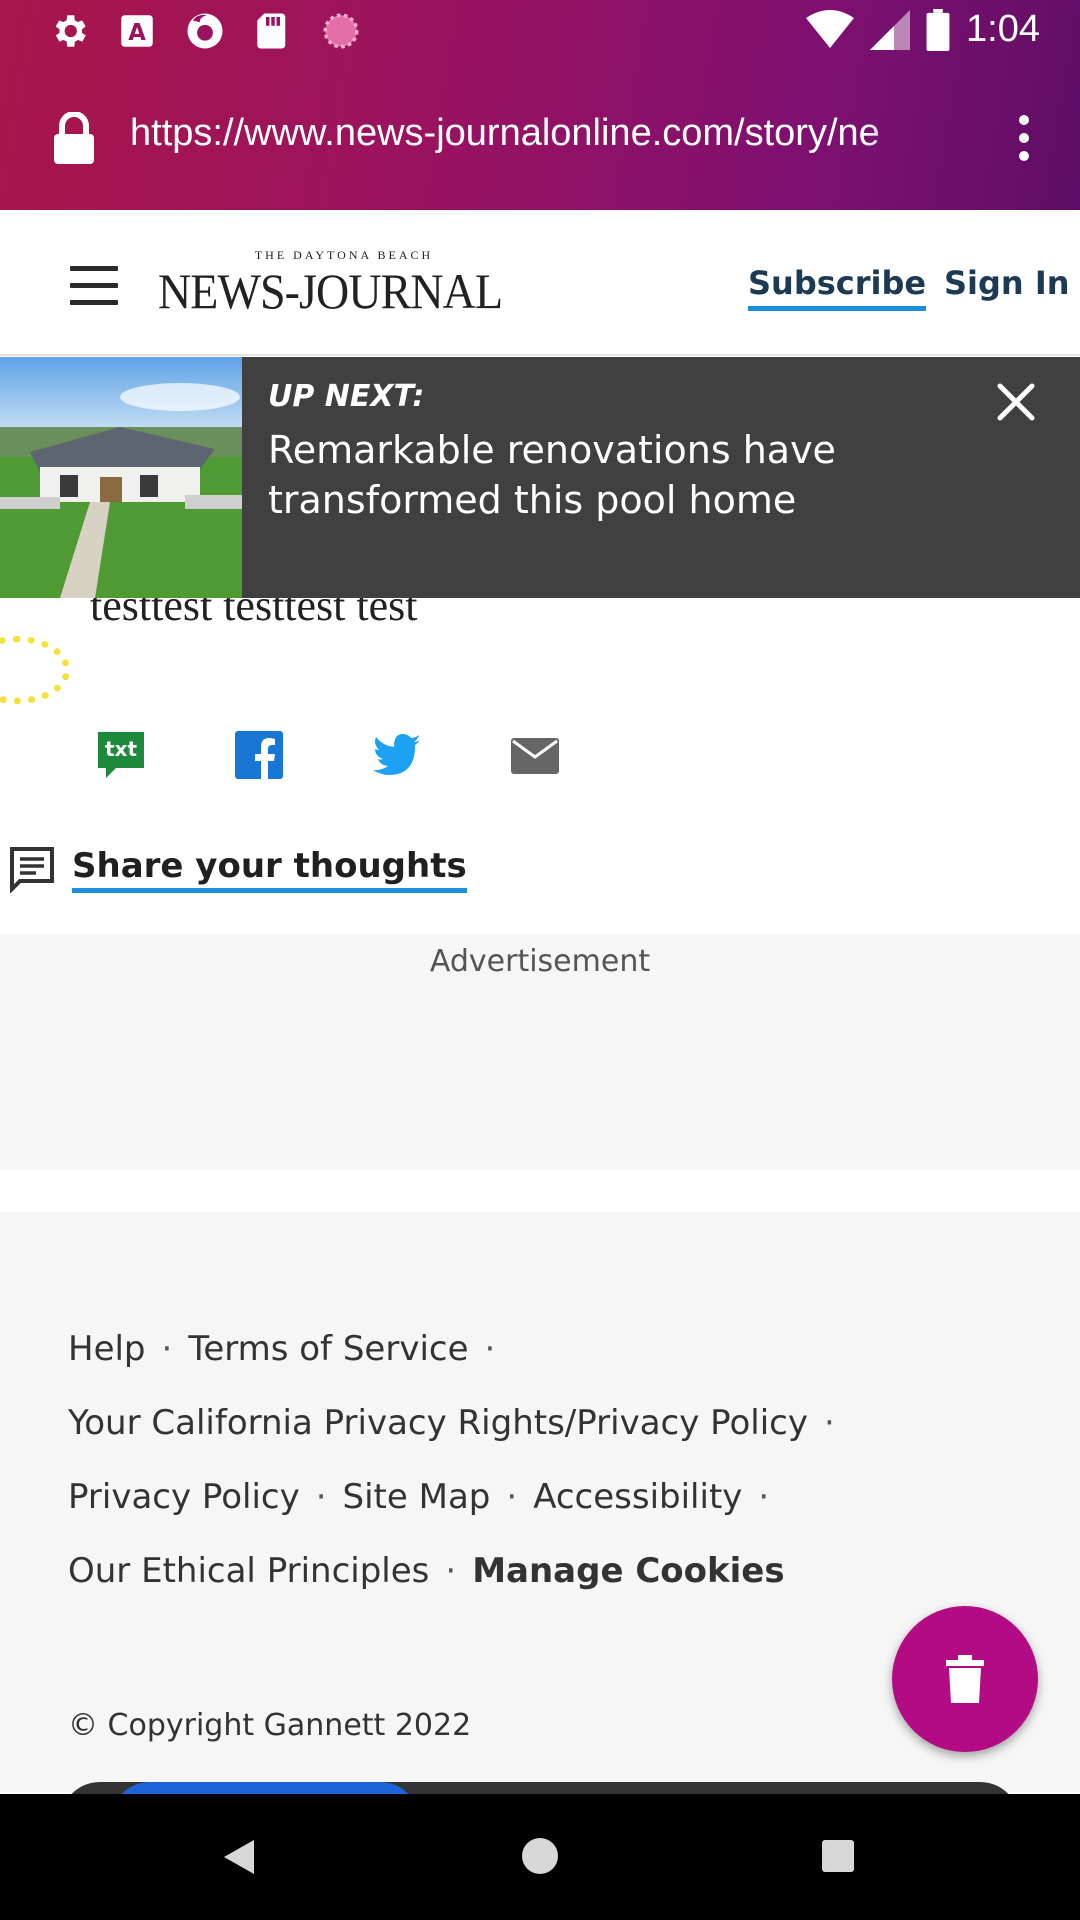 The width and height of the screenshot is (1080, 1920). I want to click on wifi-icon, so click(830, 28).